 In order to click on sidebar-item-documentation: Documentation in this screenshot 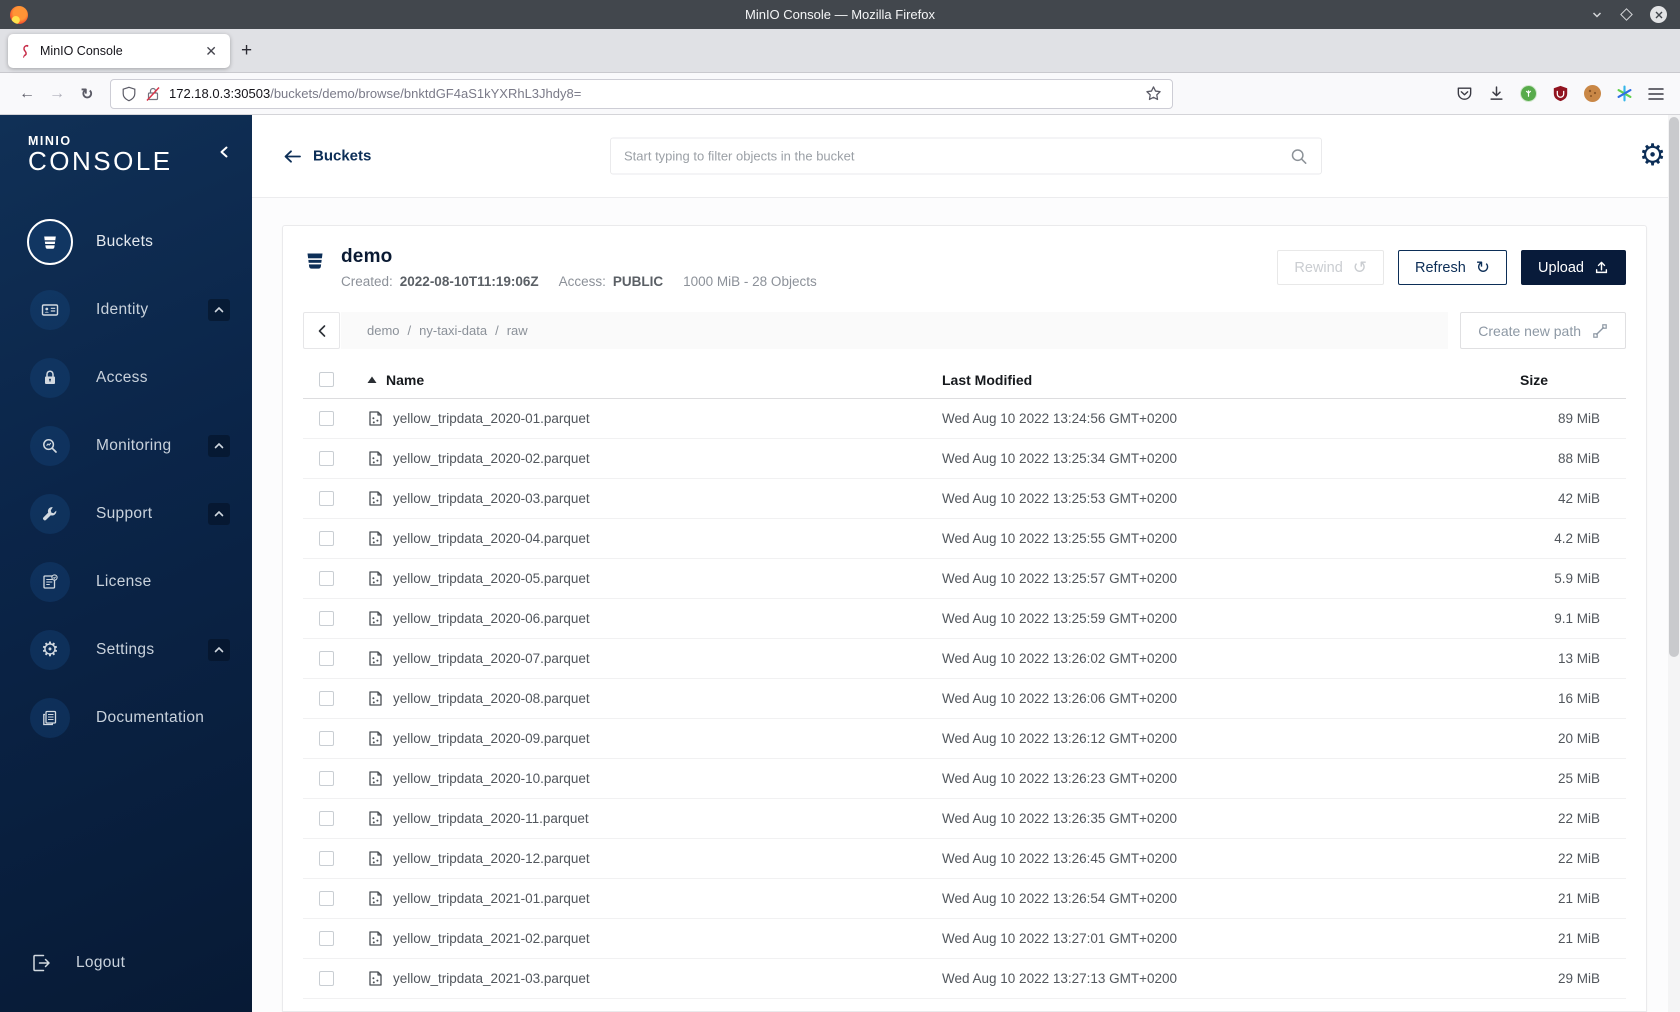, I will do `click(126, 718)`.